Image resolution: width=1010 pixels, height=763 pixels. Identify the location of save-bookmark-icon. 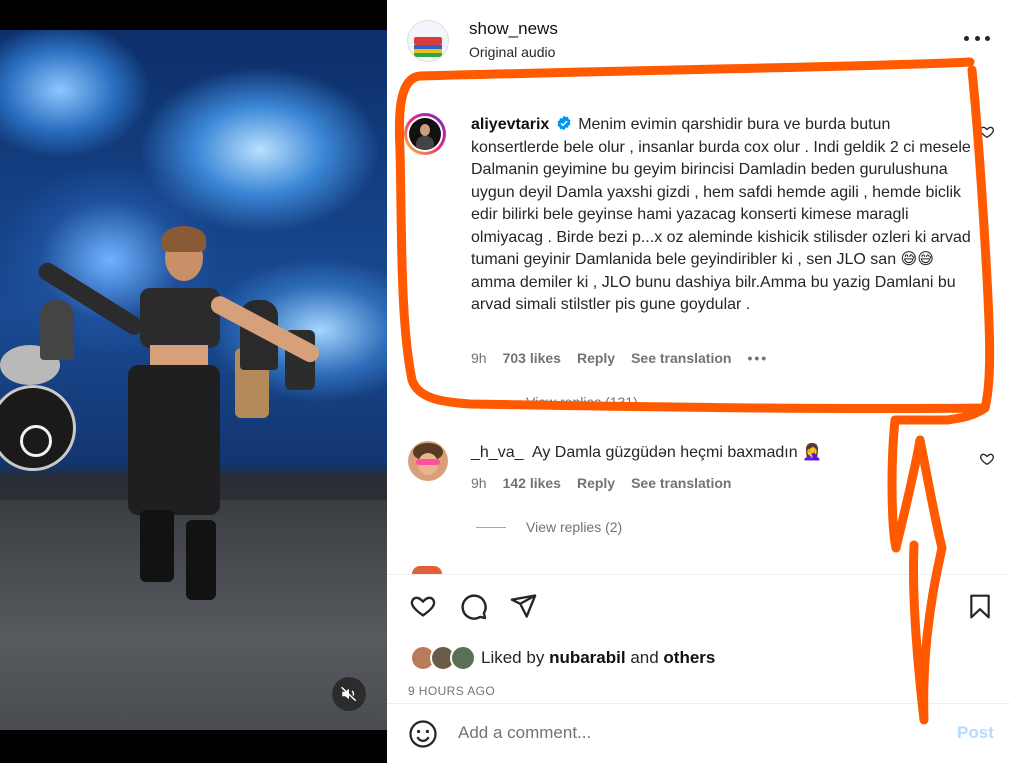
(980, 606).